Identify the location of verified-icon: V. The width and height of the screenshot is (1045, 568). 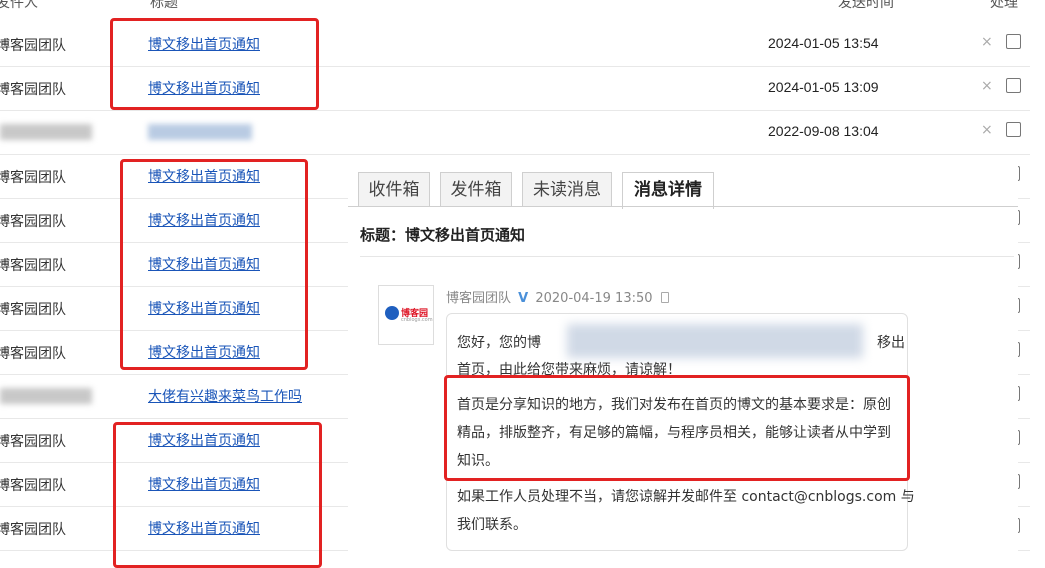
(523, 298).